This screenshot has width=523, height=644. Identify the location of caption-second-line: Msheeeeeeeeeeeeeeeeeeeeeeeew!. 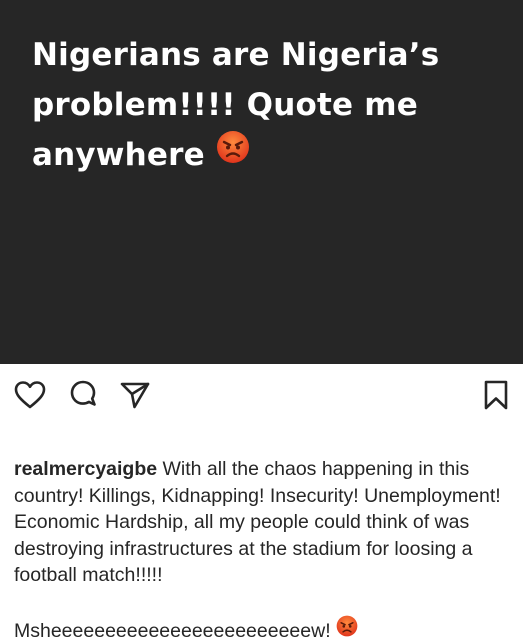
(186, 629).